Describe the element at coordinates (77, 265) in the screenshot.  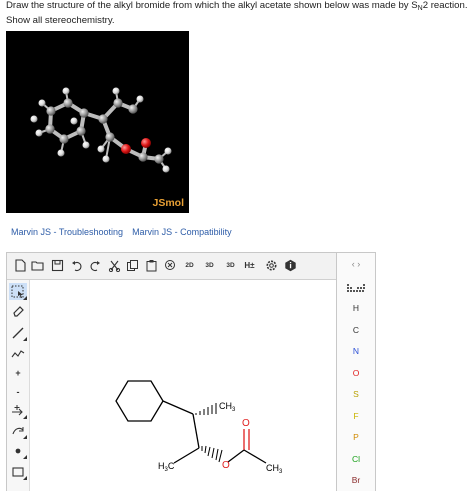
I see `undo-icon` at that location.